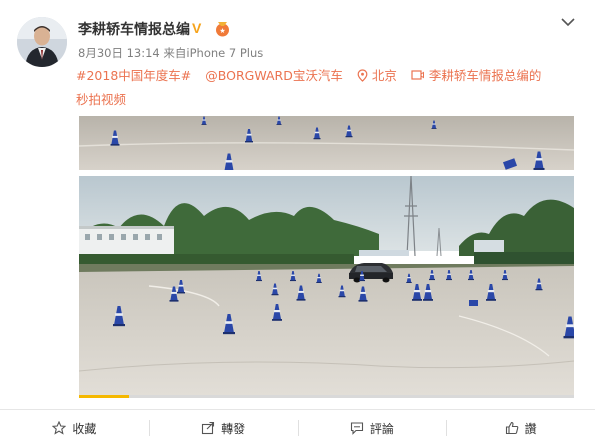 This screenshot has width=595, height=446. I want to click on location-label: 北京, so click(384, 75).